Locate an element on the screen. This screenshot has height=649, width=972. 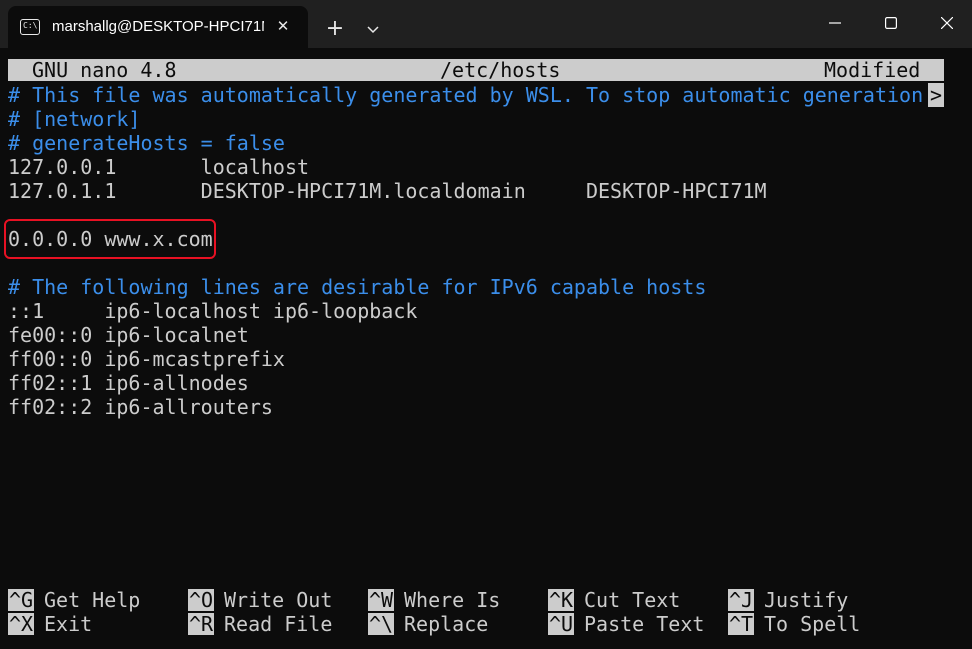
shortcut-label: Cut Text is located at coordinates (632, 600).